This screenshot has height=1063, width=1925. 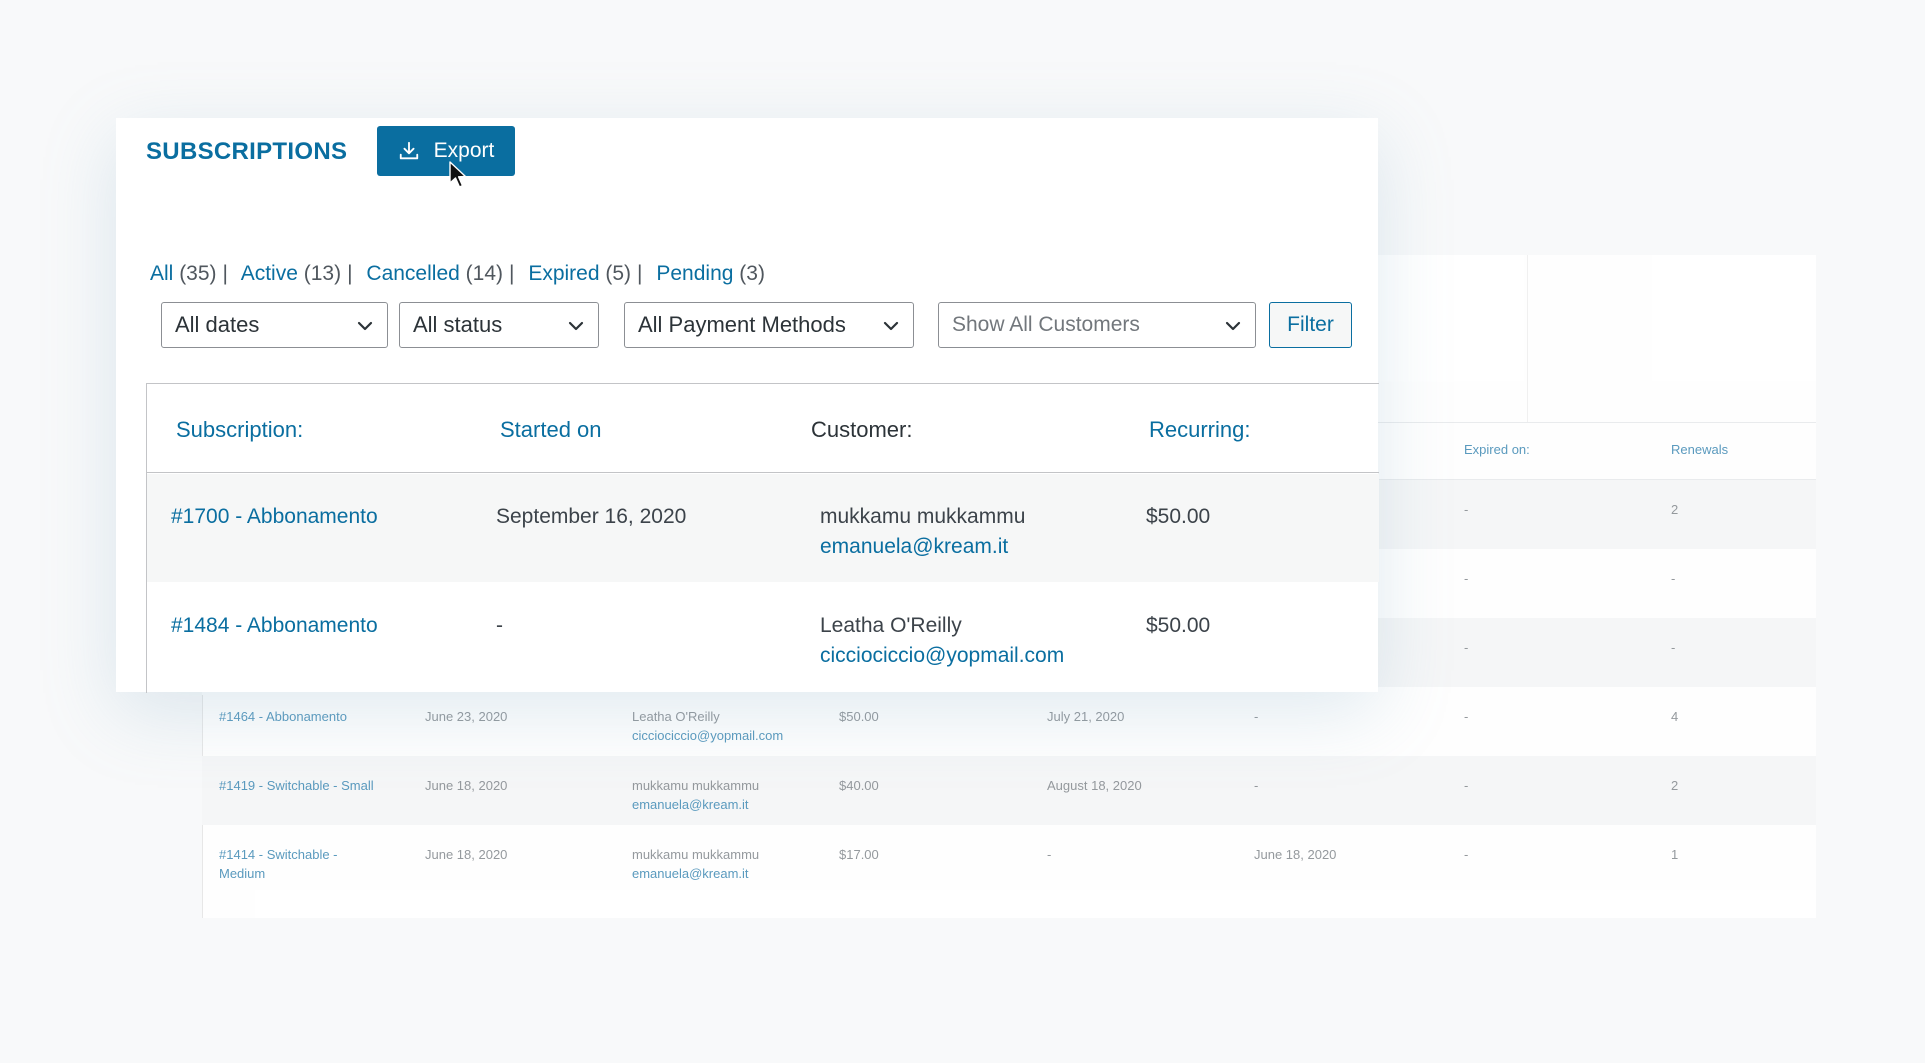 I want to click on status-filter-all: All, so click(x=161, y=273).